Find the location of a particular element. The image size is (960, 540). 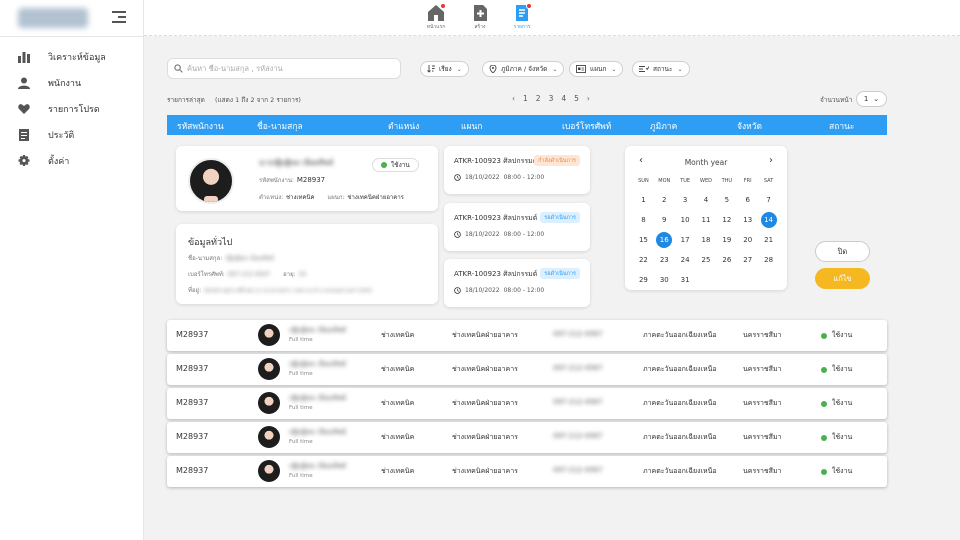

calendar-next-icon: › is located at coordinates (771, 160).